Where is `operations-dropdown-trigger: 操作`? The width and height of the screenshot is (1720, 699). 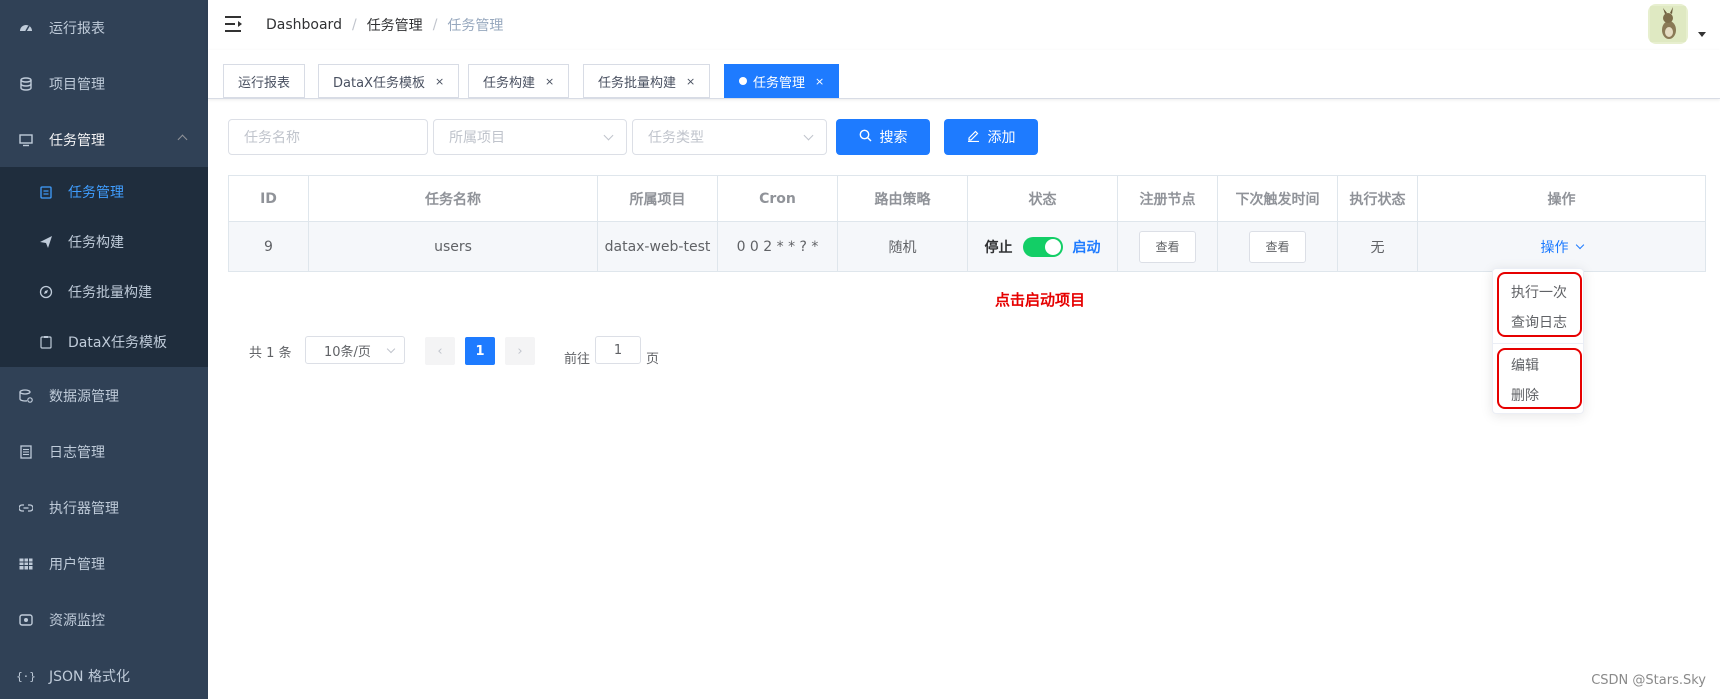 operations-dropdown-trigger: 操作 is located at coordinates (1562, 247).